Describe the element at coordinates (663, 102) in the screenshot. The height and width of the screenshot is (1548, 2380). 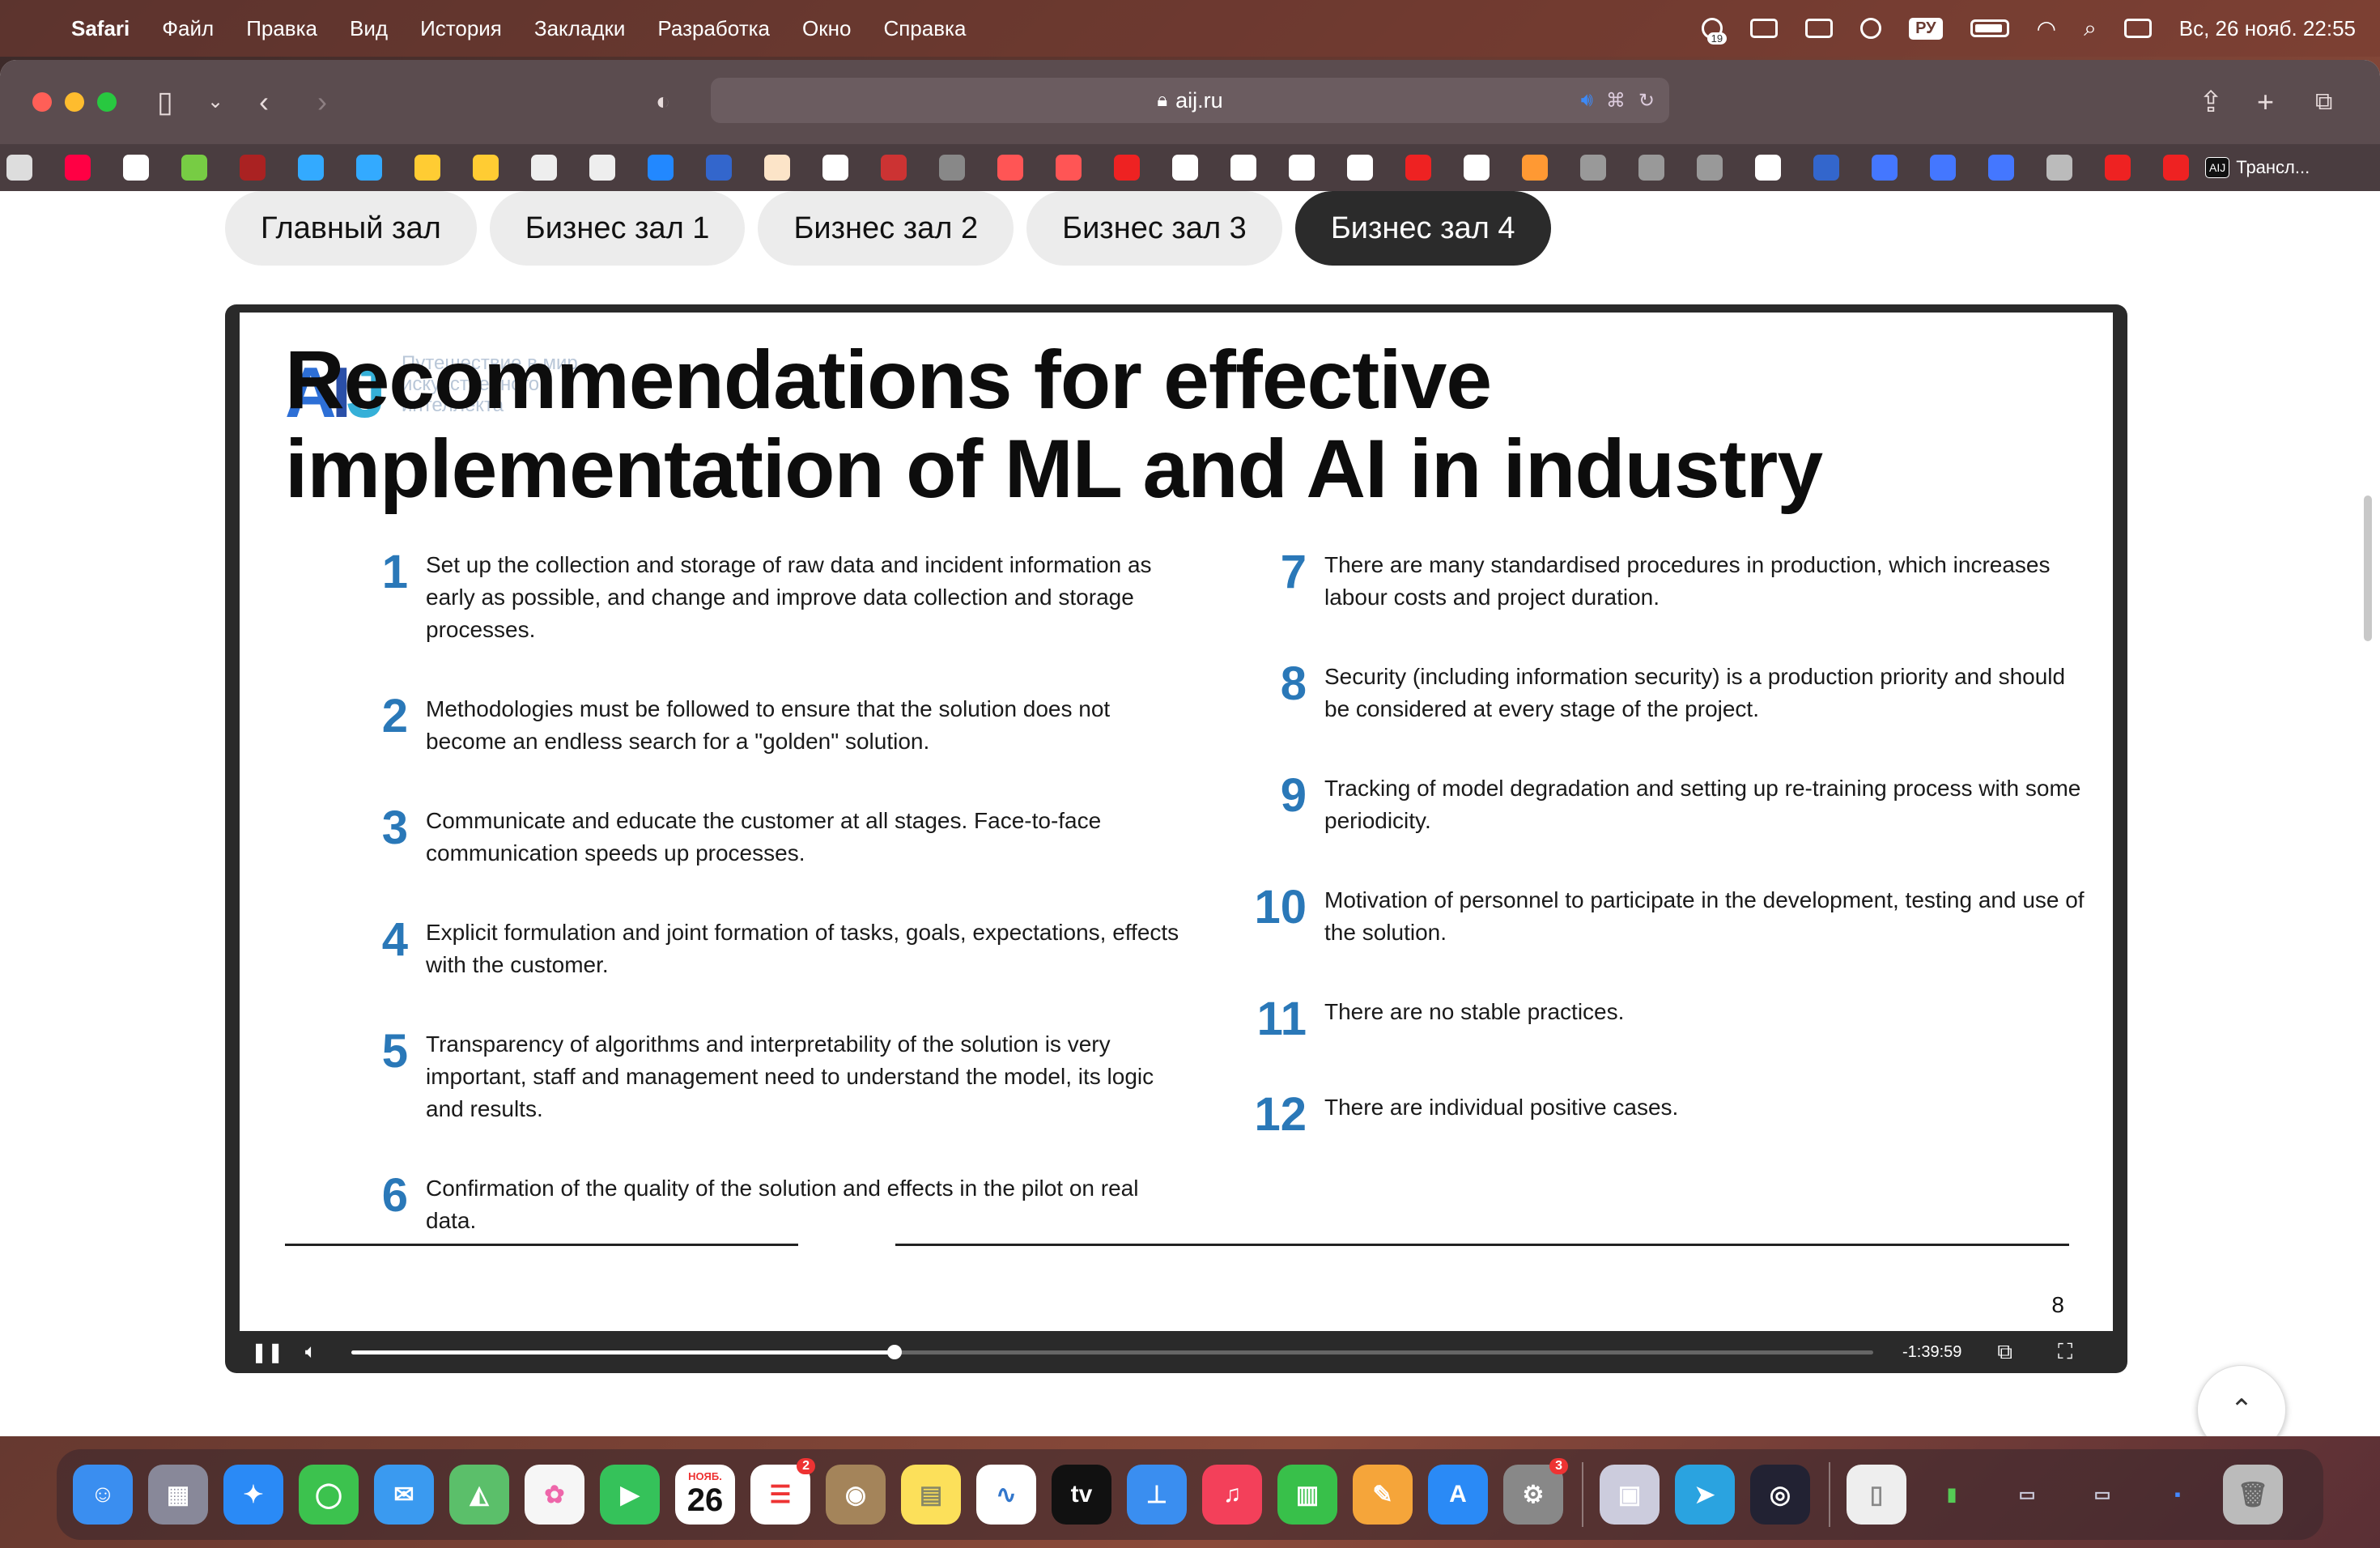
I see `privacy-shield-icon: ◐` at that location.